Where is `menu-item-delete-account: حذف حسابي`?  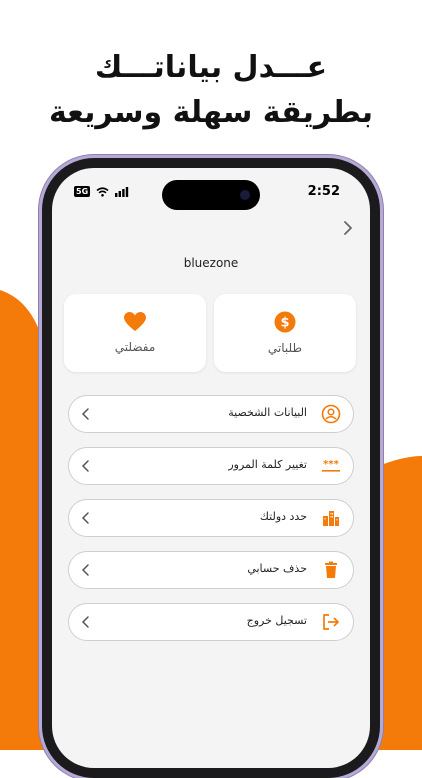
menu-item-delete-account: حذف حسابي is located at coordinates (211, 570).